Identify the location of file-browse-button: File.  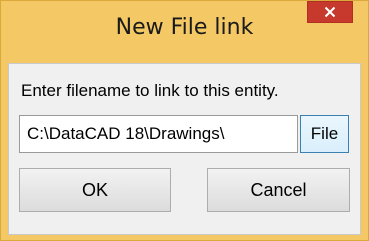
(324, 134).